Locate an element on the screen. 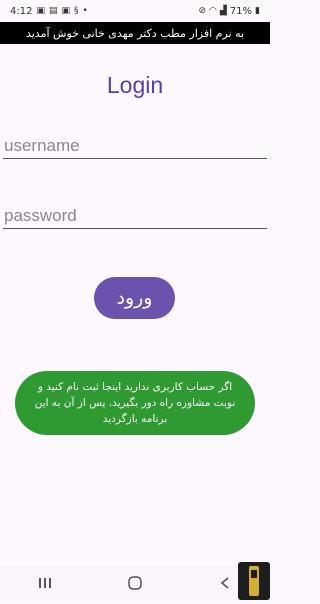  signal-icon: ▟ is located at coordinates (223, 10).